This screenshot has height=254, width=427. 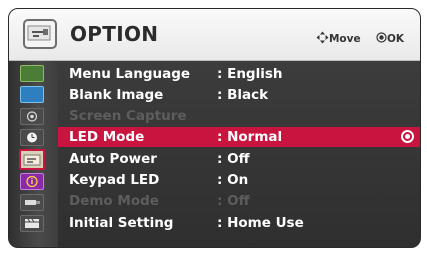 What do you see at coordinates (381, 39) in the screenshot?
I see `ok-button-icon` at bounding box center [381, 39].